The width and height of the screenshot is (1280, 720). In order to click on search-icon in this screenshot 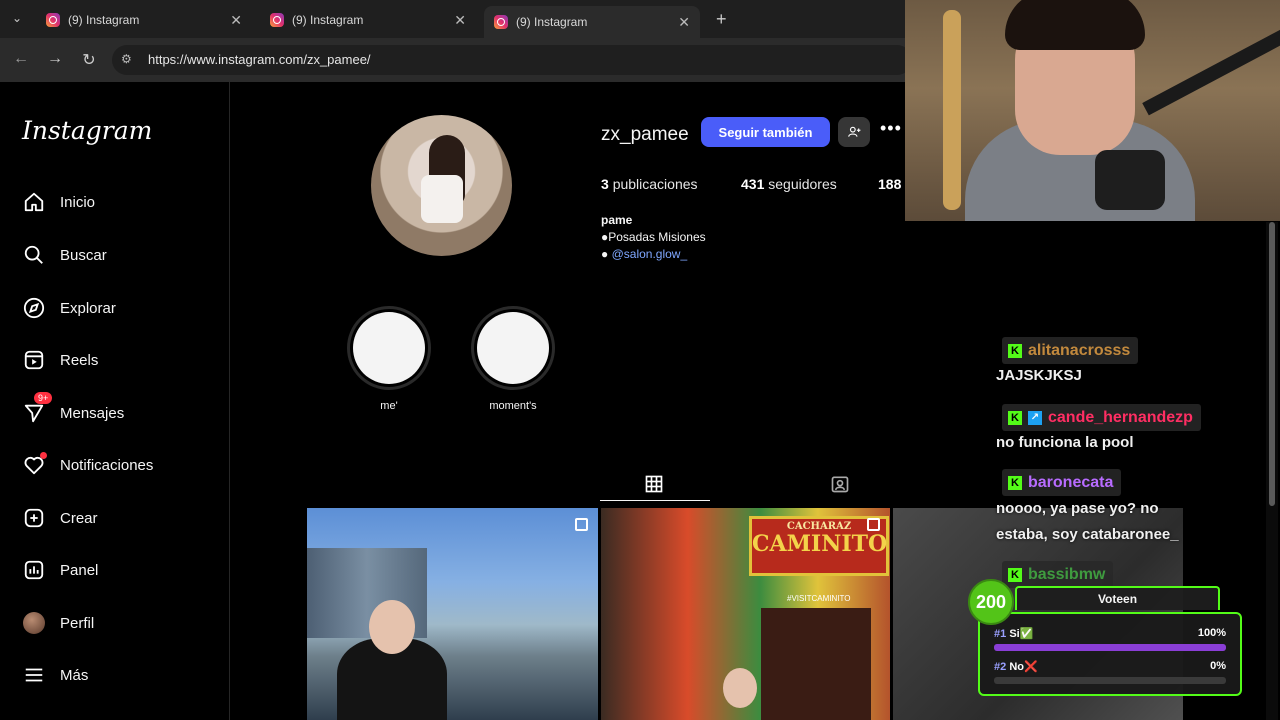, I will do `click(34, 255)`.